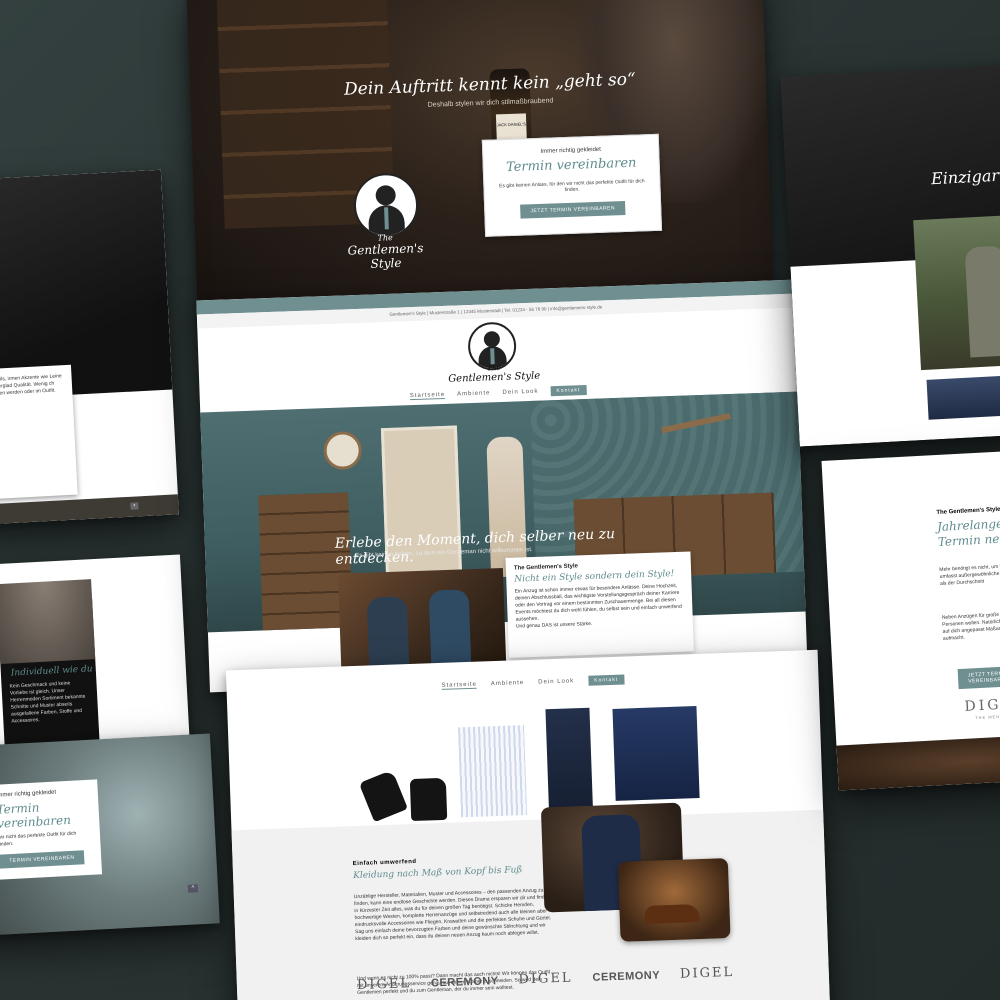  I want to click on pants-image, so click(569, 763).